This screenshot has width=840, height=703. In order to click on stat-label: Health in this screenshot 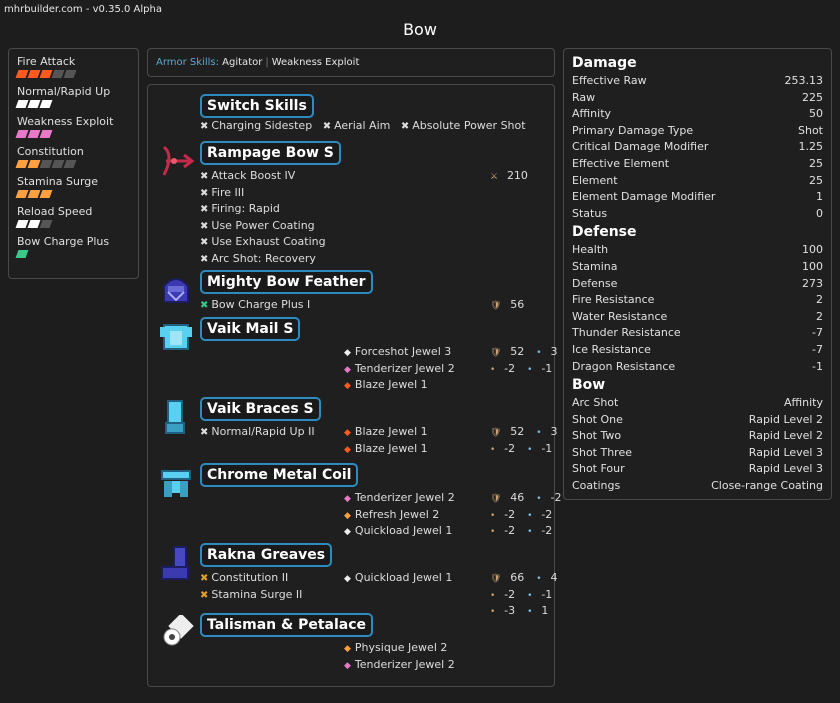, I will do `click(590, 250)`.